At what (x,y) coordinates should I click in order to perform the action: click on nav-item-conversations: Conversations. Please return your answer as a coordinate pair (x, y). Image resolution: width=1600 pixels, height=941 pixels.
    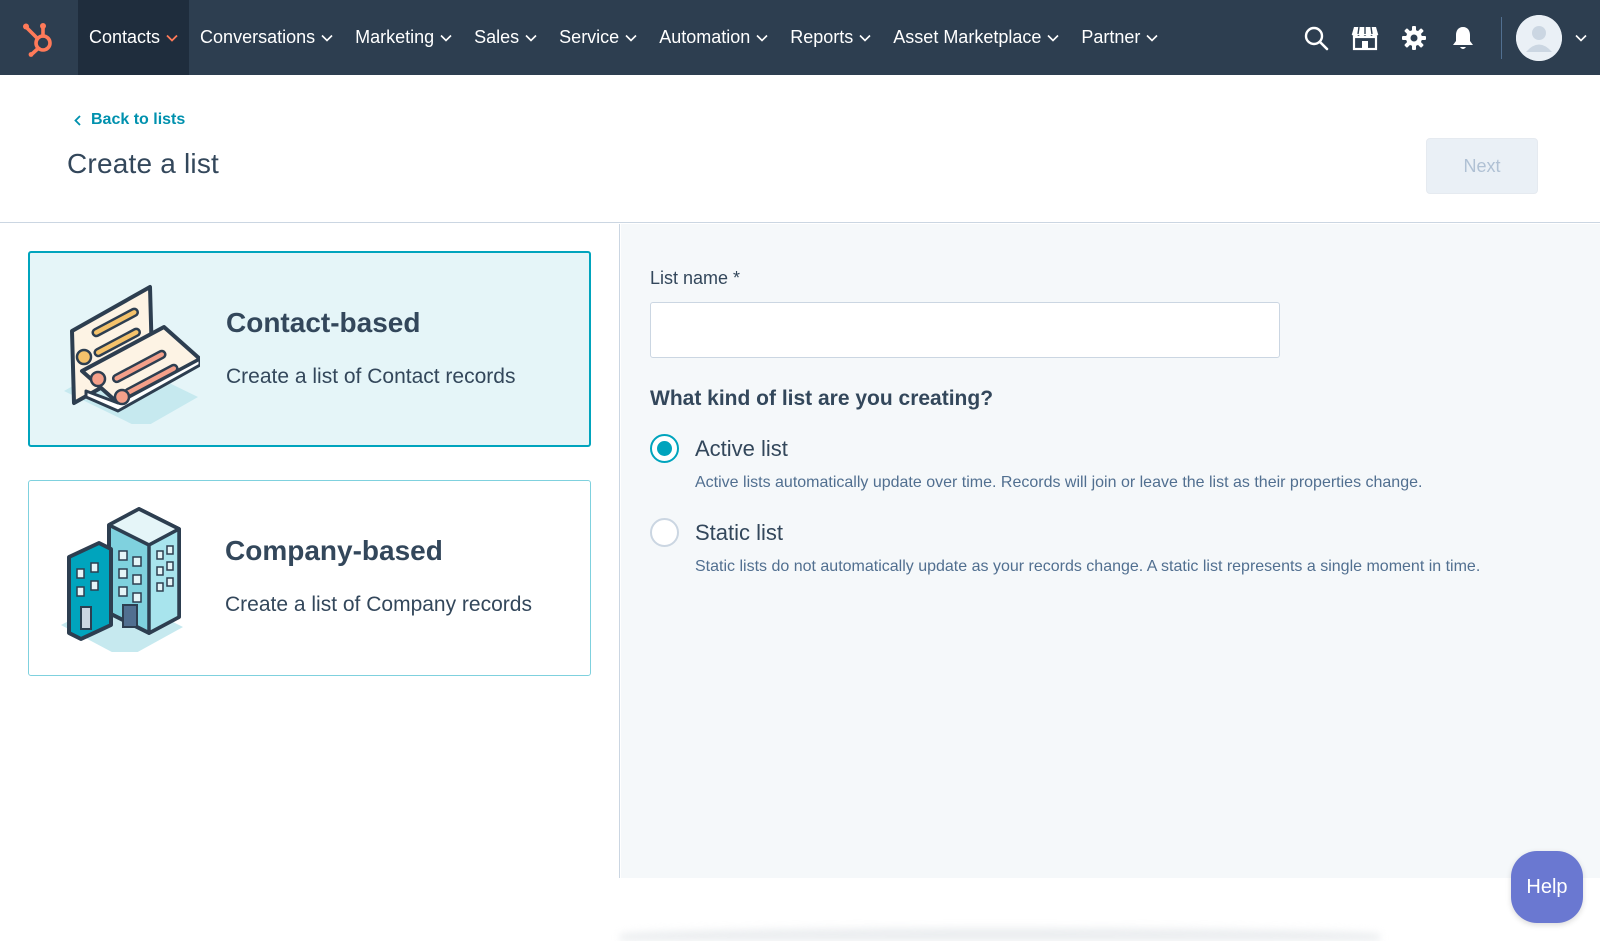
    Looking at the image, I should click on (266, 37).